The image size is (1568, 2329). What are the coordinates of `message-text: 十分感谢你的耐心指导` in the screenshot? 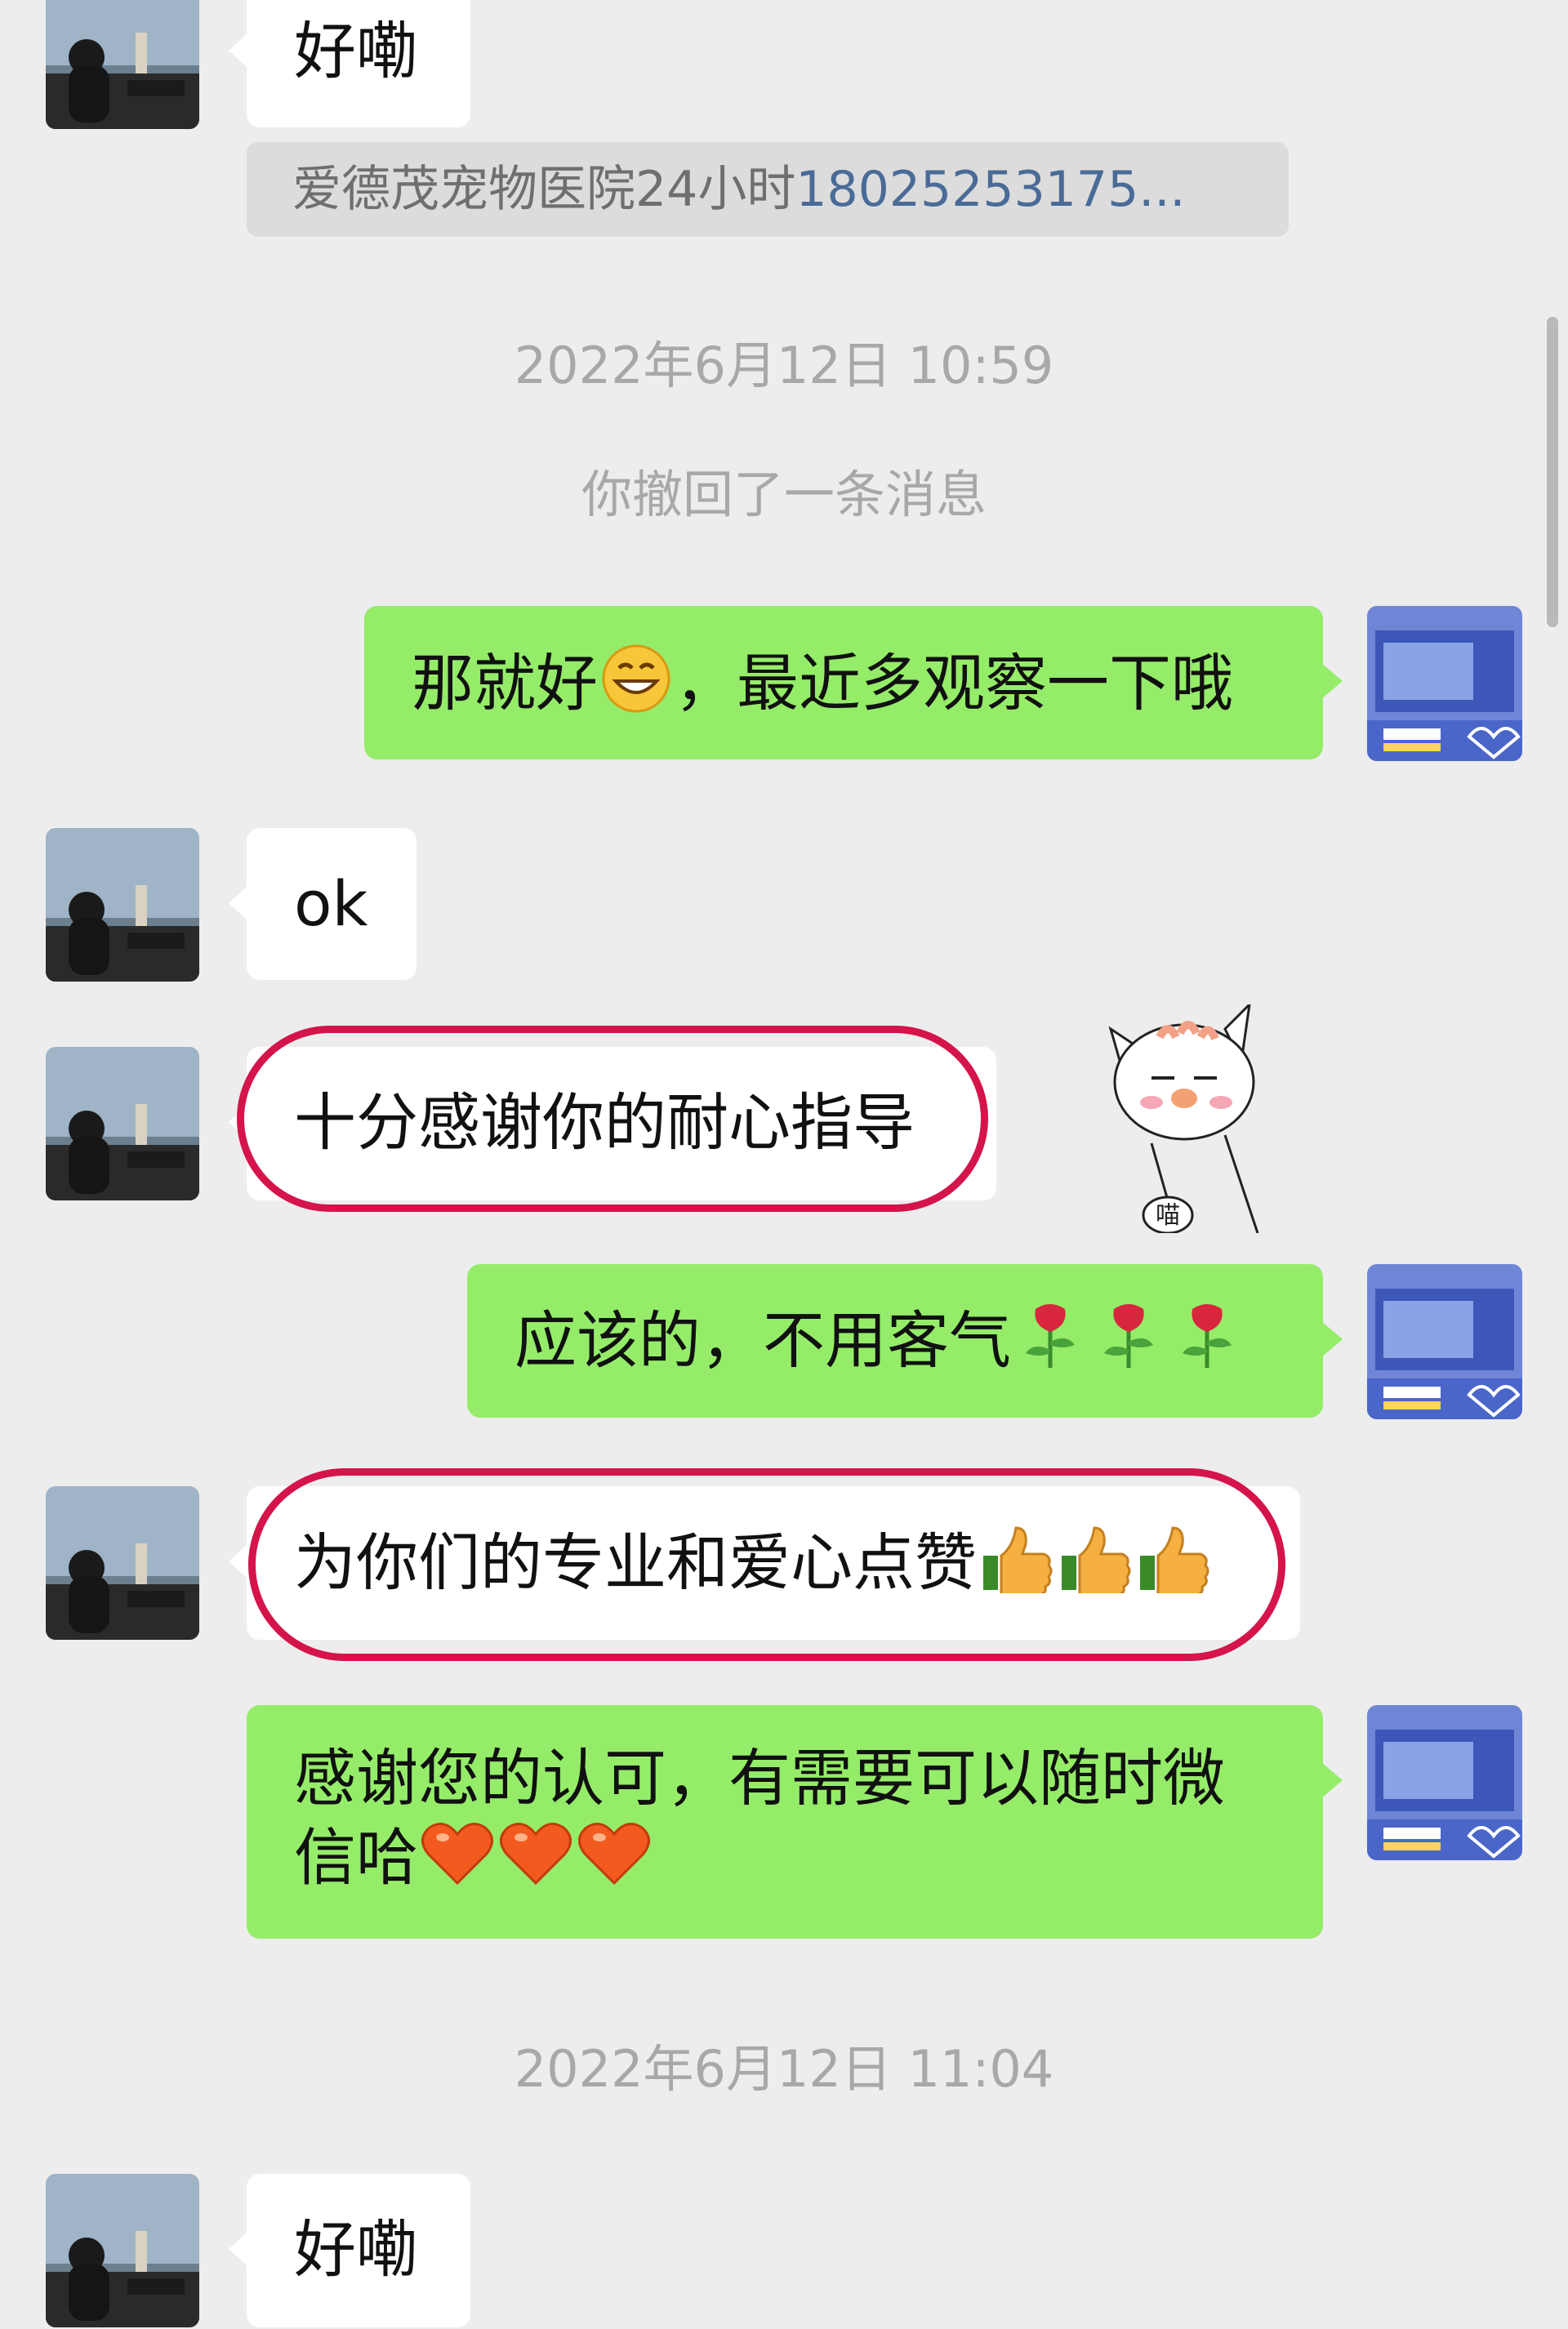 It's located at (604, 1122).